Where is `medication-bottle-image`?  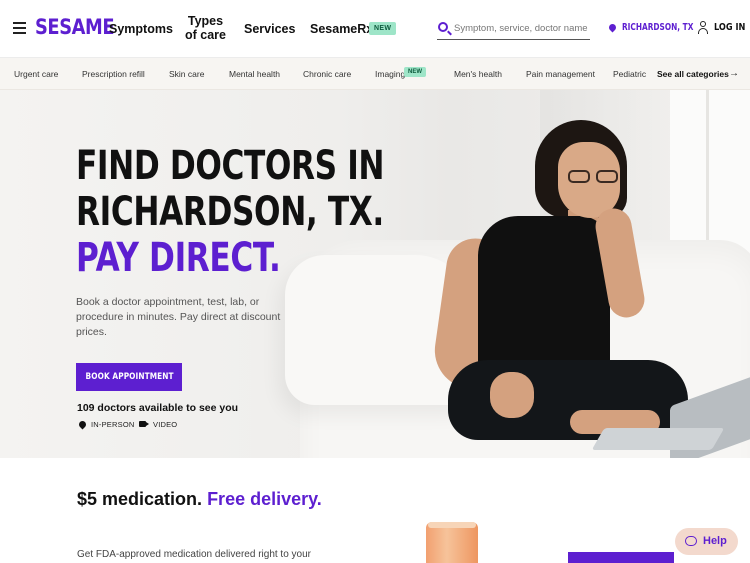
medication-bottle-image is located at coordinates (452, 542).